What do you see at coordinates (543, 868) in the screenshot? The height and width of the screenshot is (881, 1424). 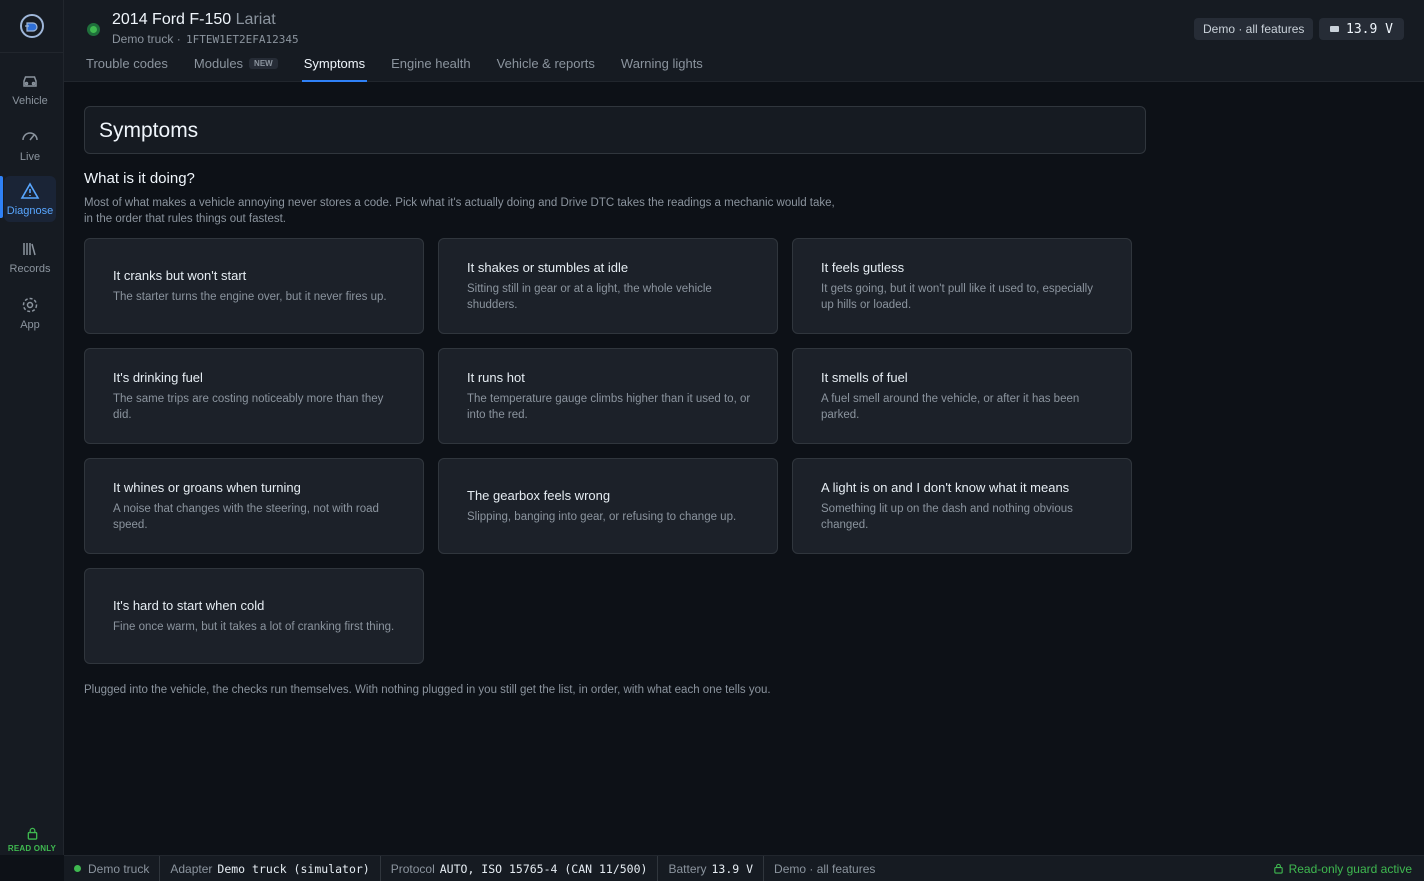 I see `protocol-value: AUTO, ISO 15765-4 (CAN 11/500)` at bounding box center [543, 868].